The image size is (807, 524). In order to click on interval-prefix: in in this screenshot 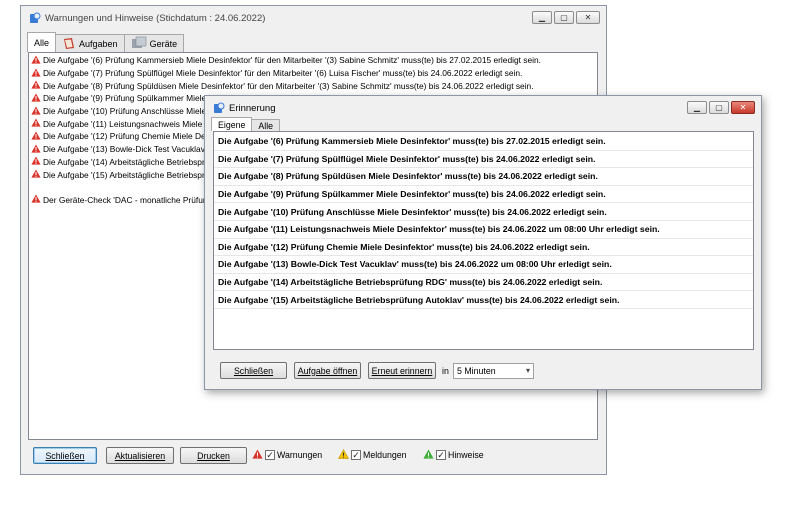, I will do `click(445, 371)`.